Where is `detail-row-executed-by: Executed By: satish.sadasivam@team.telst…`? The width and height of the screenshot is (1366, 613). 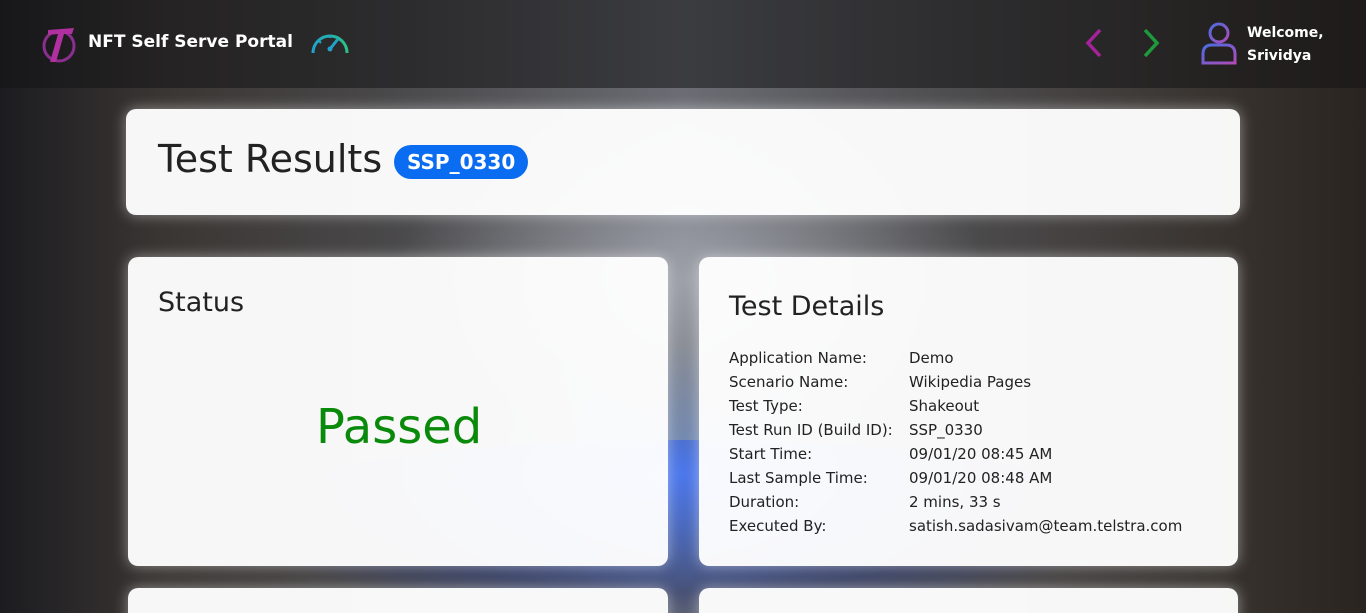
detail-row-executed-by: Executed By: satish.sadasivam@team.telst… is located at coordinates (955, 526).